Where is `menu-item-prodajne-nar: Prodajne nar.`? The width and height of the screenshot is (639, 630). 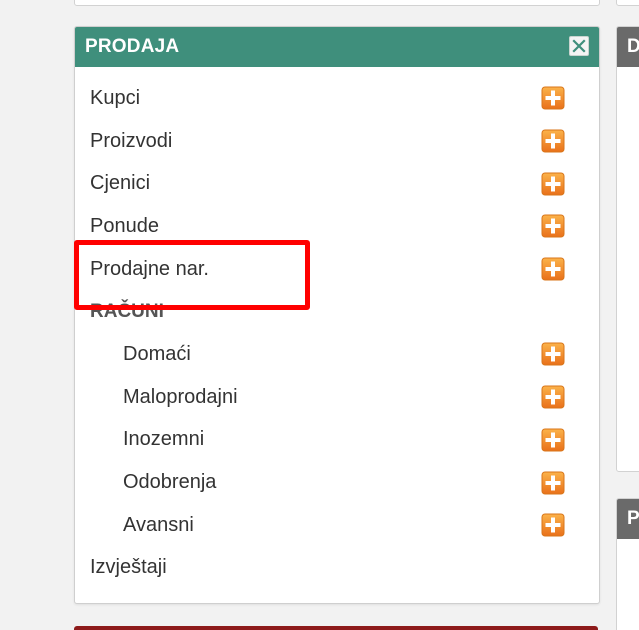 menu-item-prodajne-nar: Prodajne nar. is located at coordinates (337, 269).